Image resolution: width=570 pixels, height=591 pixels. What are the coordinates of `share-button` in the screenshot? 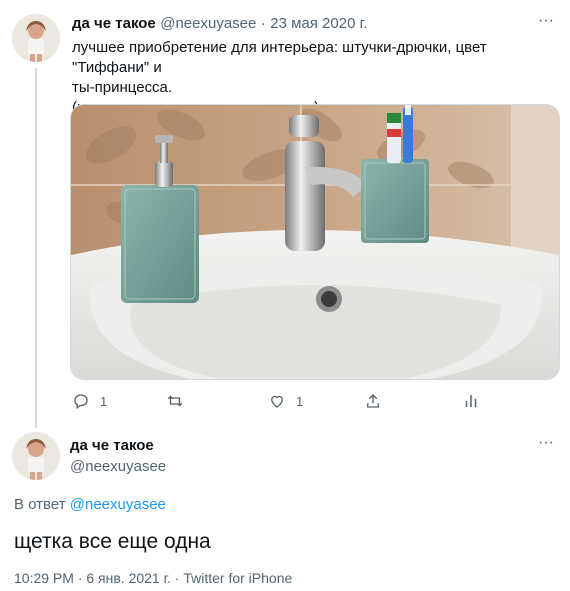 It's located at (373, 401).